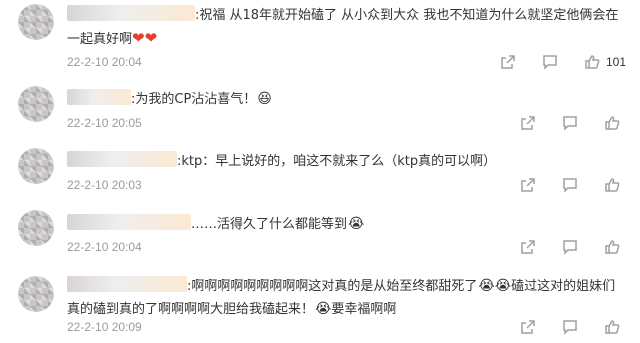 The image size is (640, 343). Describe the element at coordinates (563, 62) in the screenshot. I see `comment-actions: 101` at that location.